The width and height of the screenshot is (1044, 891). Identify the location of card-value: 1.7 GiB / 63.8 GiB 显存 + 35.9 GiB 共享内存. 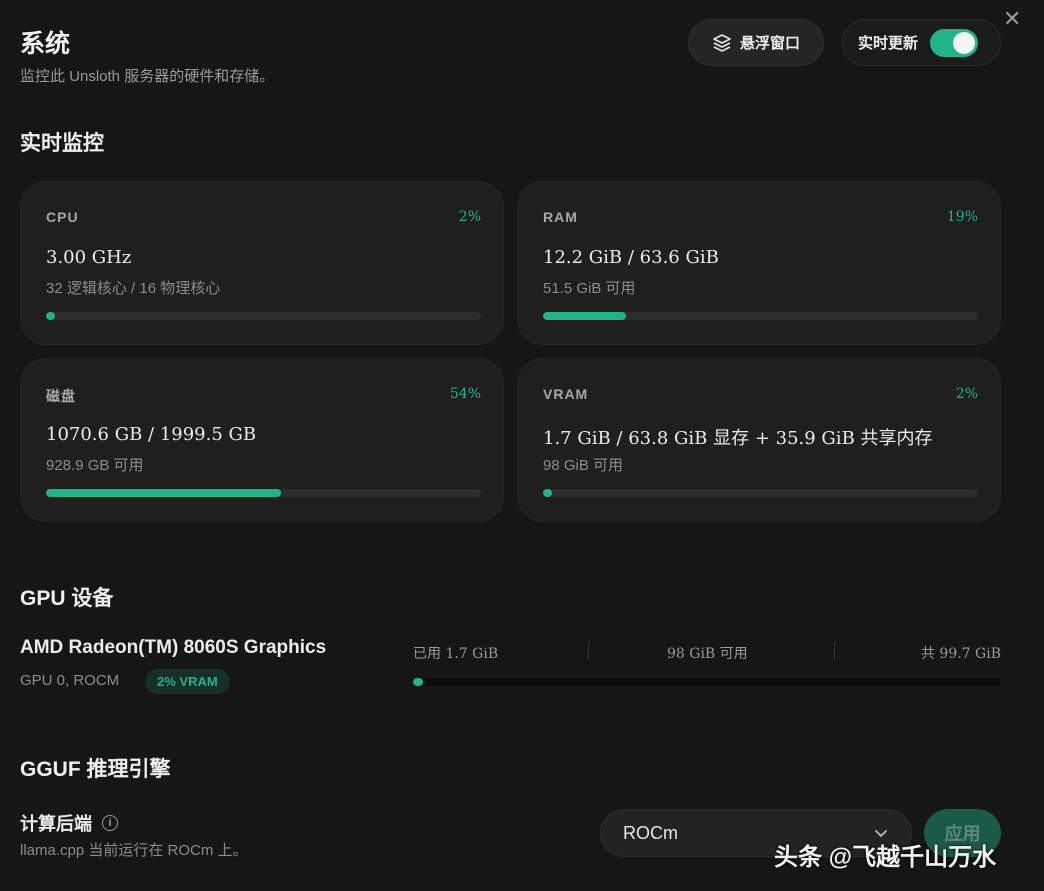
(738, 438).